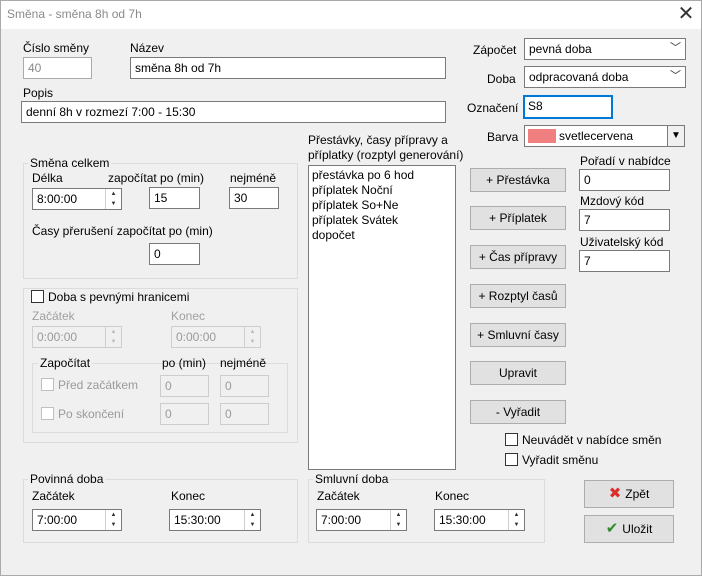 The width and height of the screenshot is (702, 576). I want to click on edit-button: Upravit, so click(518, 373).